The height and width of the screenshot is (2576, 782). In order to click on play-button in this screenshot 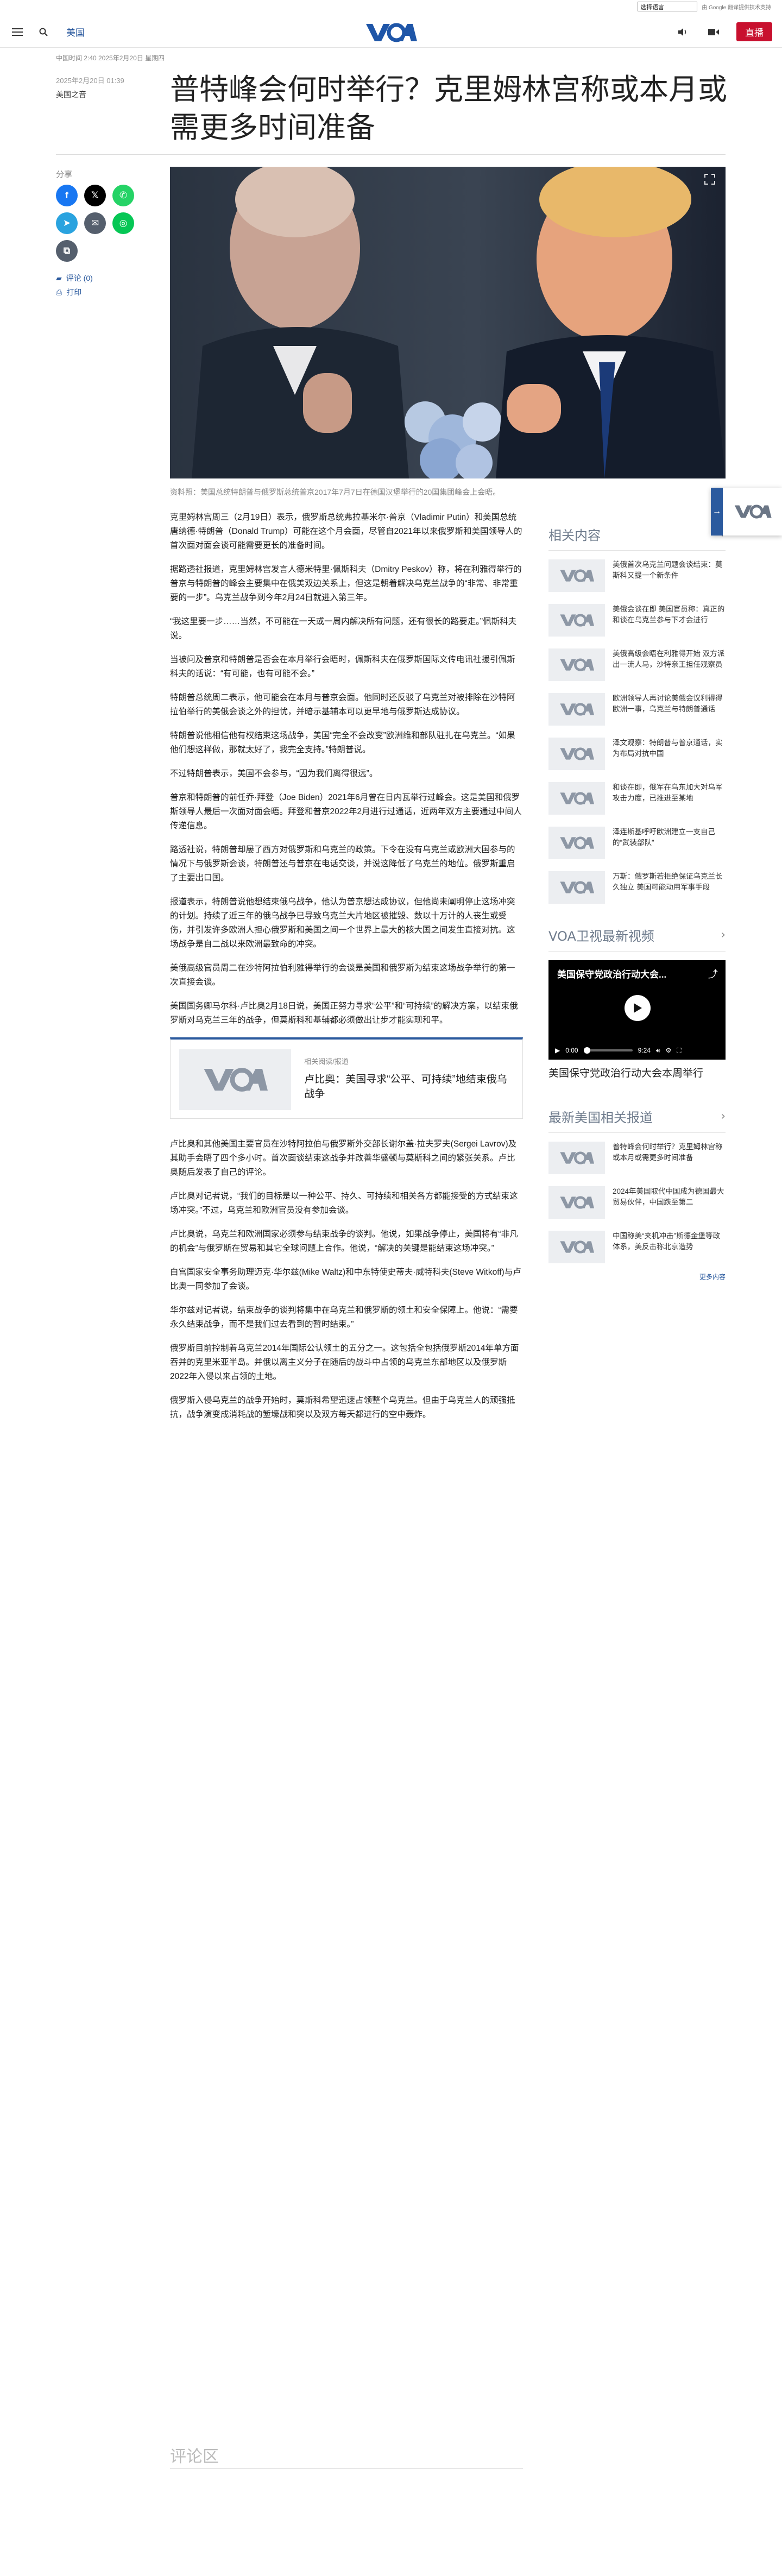, I will do `click(638, 1008)`.